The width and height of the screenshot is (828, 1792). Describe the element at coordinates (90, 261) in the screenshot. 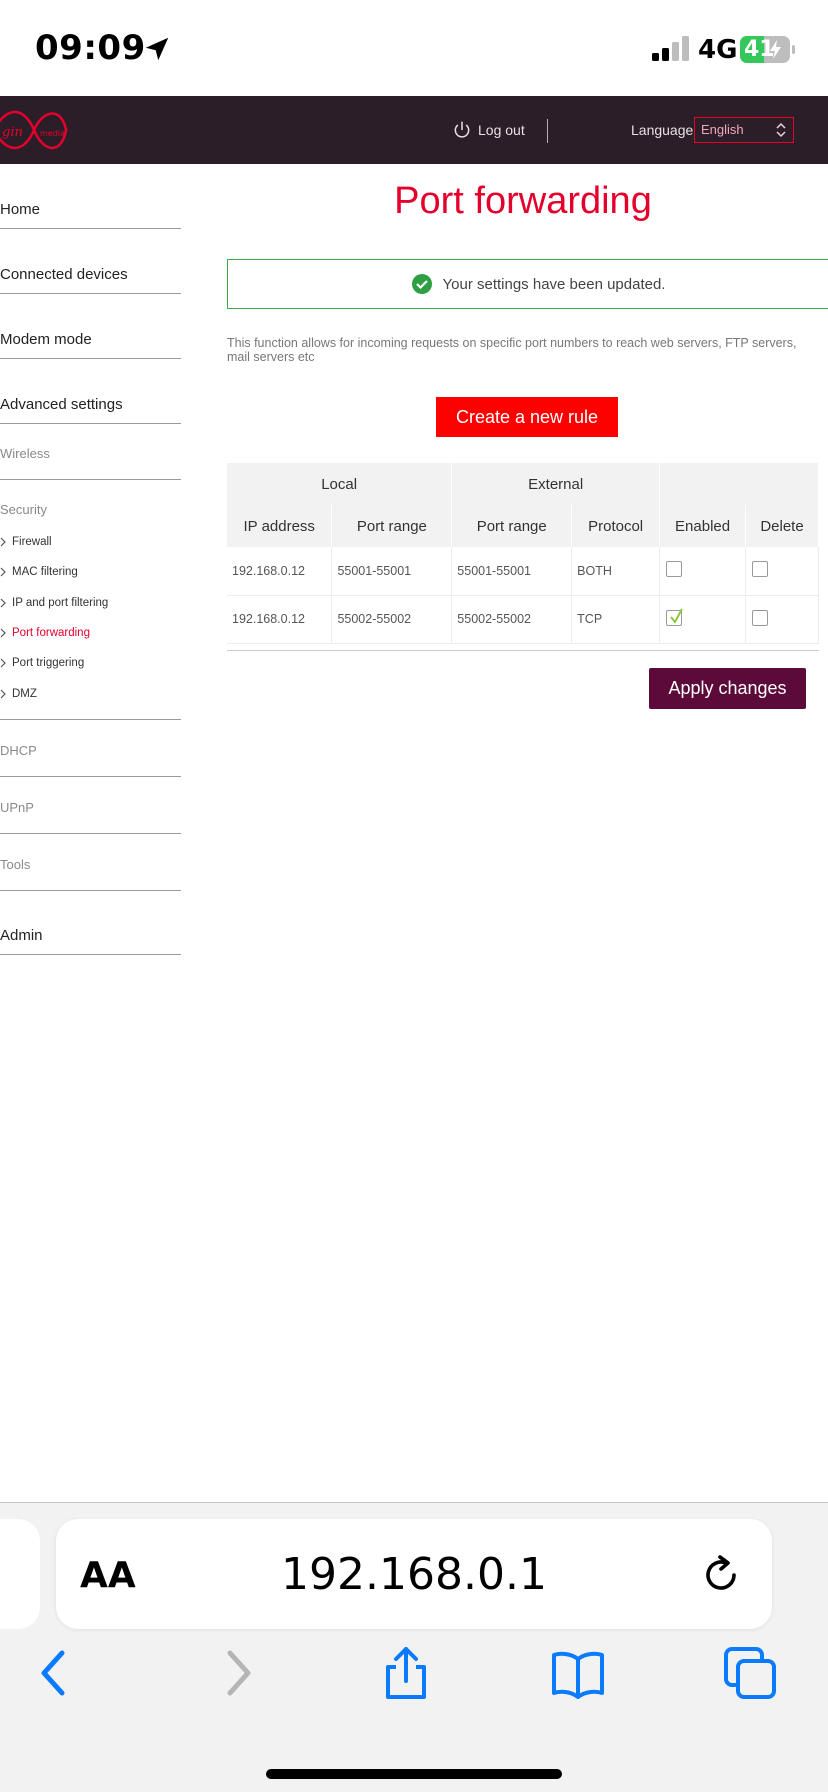

I see `sidebar-item-connected-devices: Connected devices` at that location.